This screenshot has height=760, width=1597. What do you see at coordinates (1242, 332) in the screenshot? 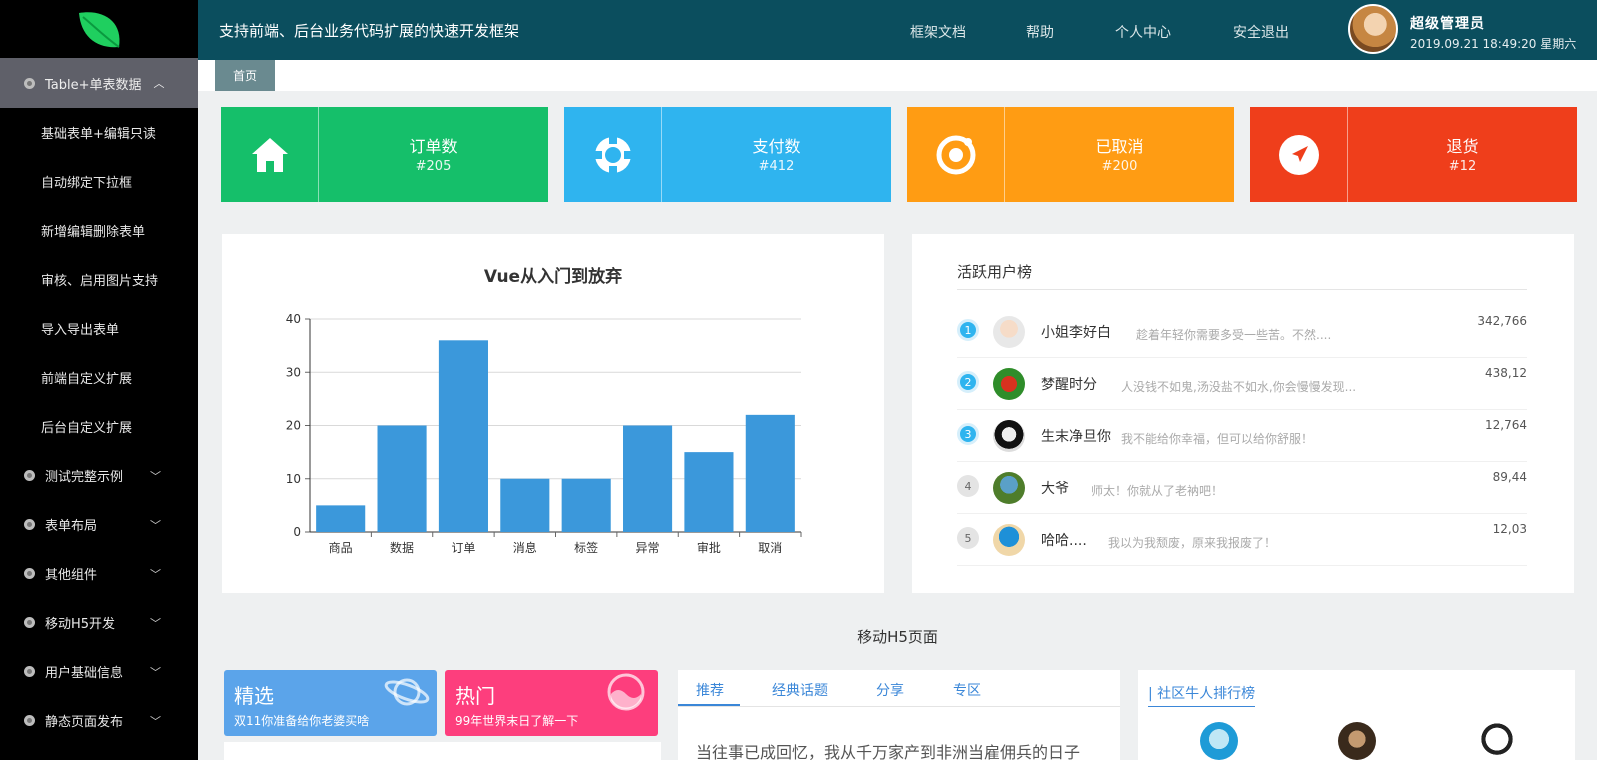
I see `list-item: 1 小姐李好白 趁着年轻你需要多受一些苦。不然.... 342,766` at bounding box center [1242, 332].